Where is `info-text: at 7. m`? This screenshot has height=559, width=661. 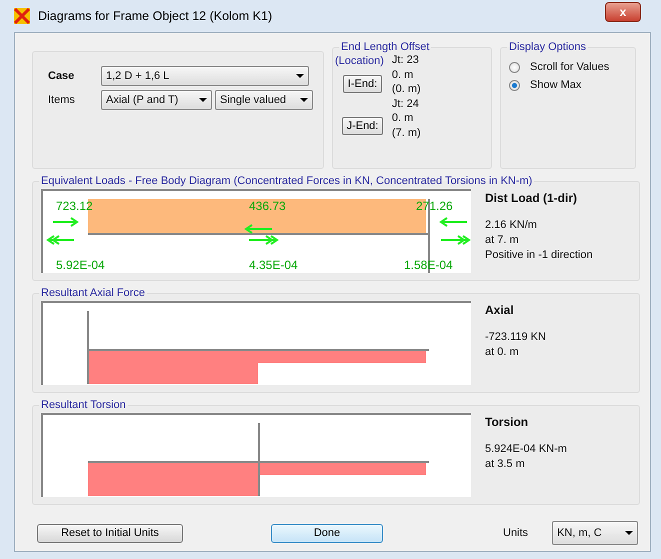 info-text: at 7. m is located at coordinates (502, 240).